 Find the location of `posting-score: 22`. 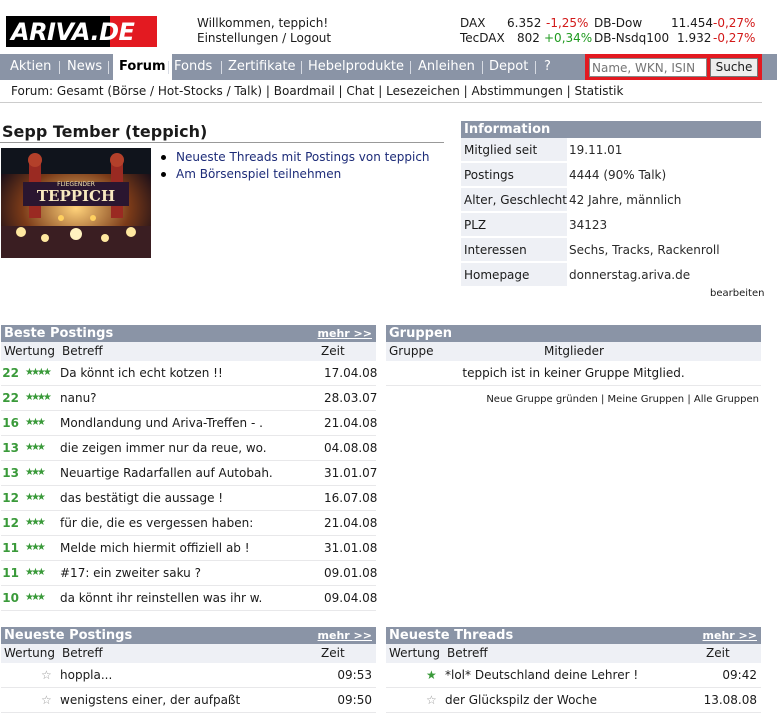

posting-score: 22 is located at coordinates (10, 398).